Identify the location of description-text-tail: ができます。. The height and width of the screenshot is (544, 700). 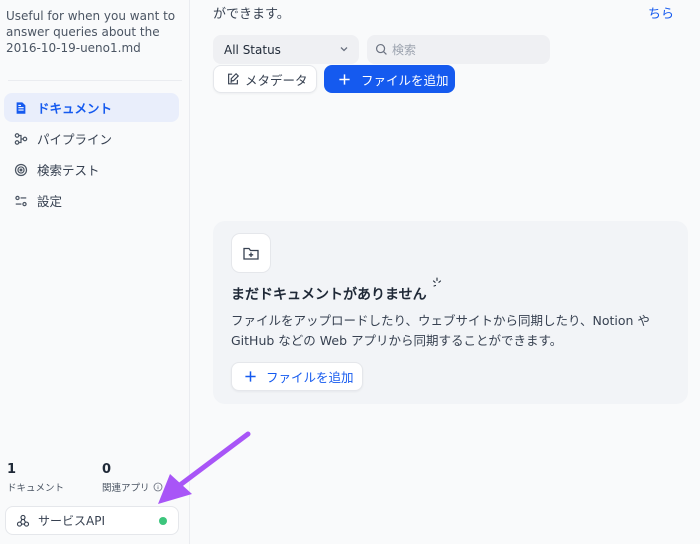
(251, 14).